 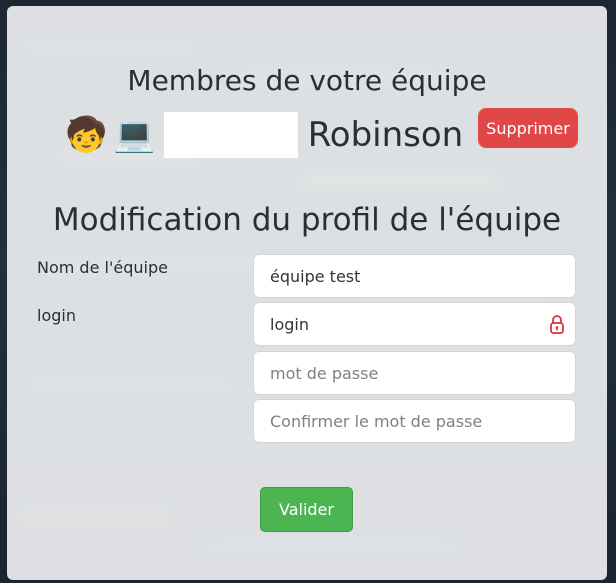 I want to click on profile-title: Modification du profil de l'équipe, so click(x=307, y=220).